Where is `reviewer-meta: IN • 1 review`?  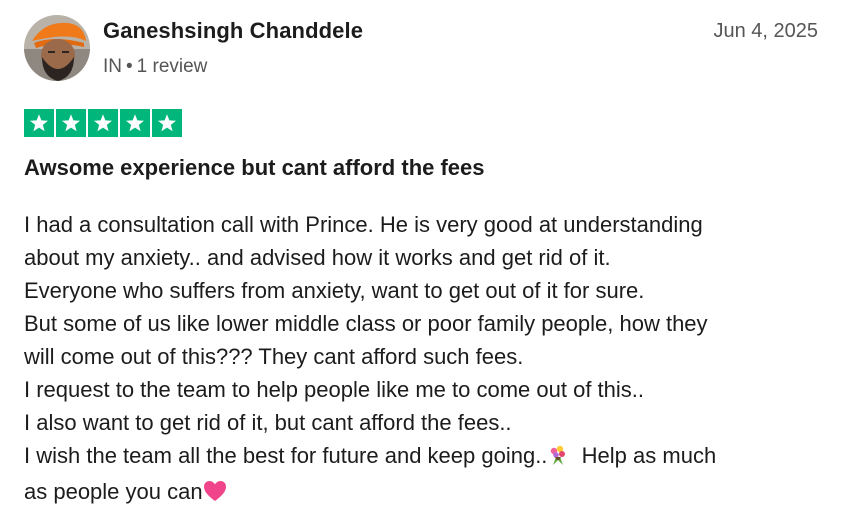
reviewer-meta: IN • 1 review is located at coordinates (155, 67).